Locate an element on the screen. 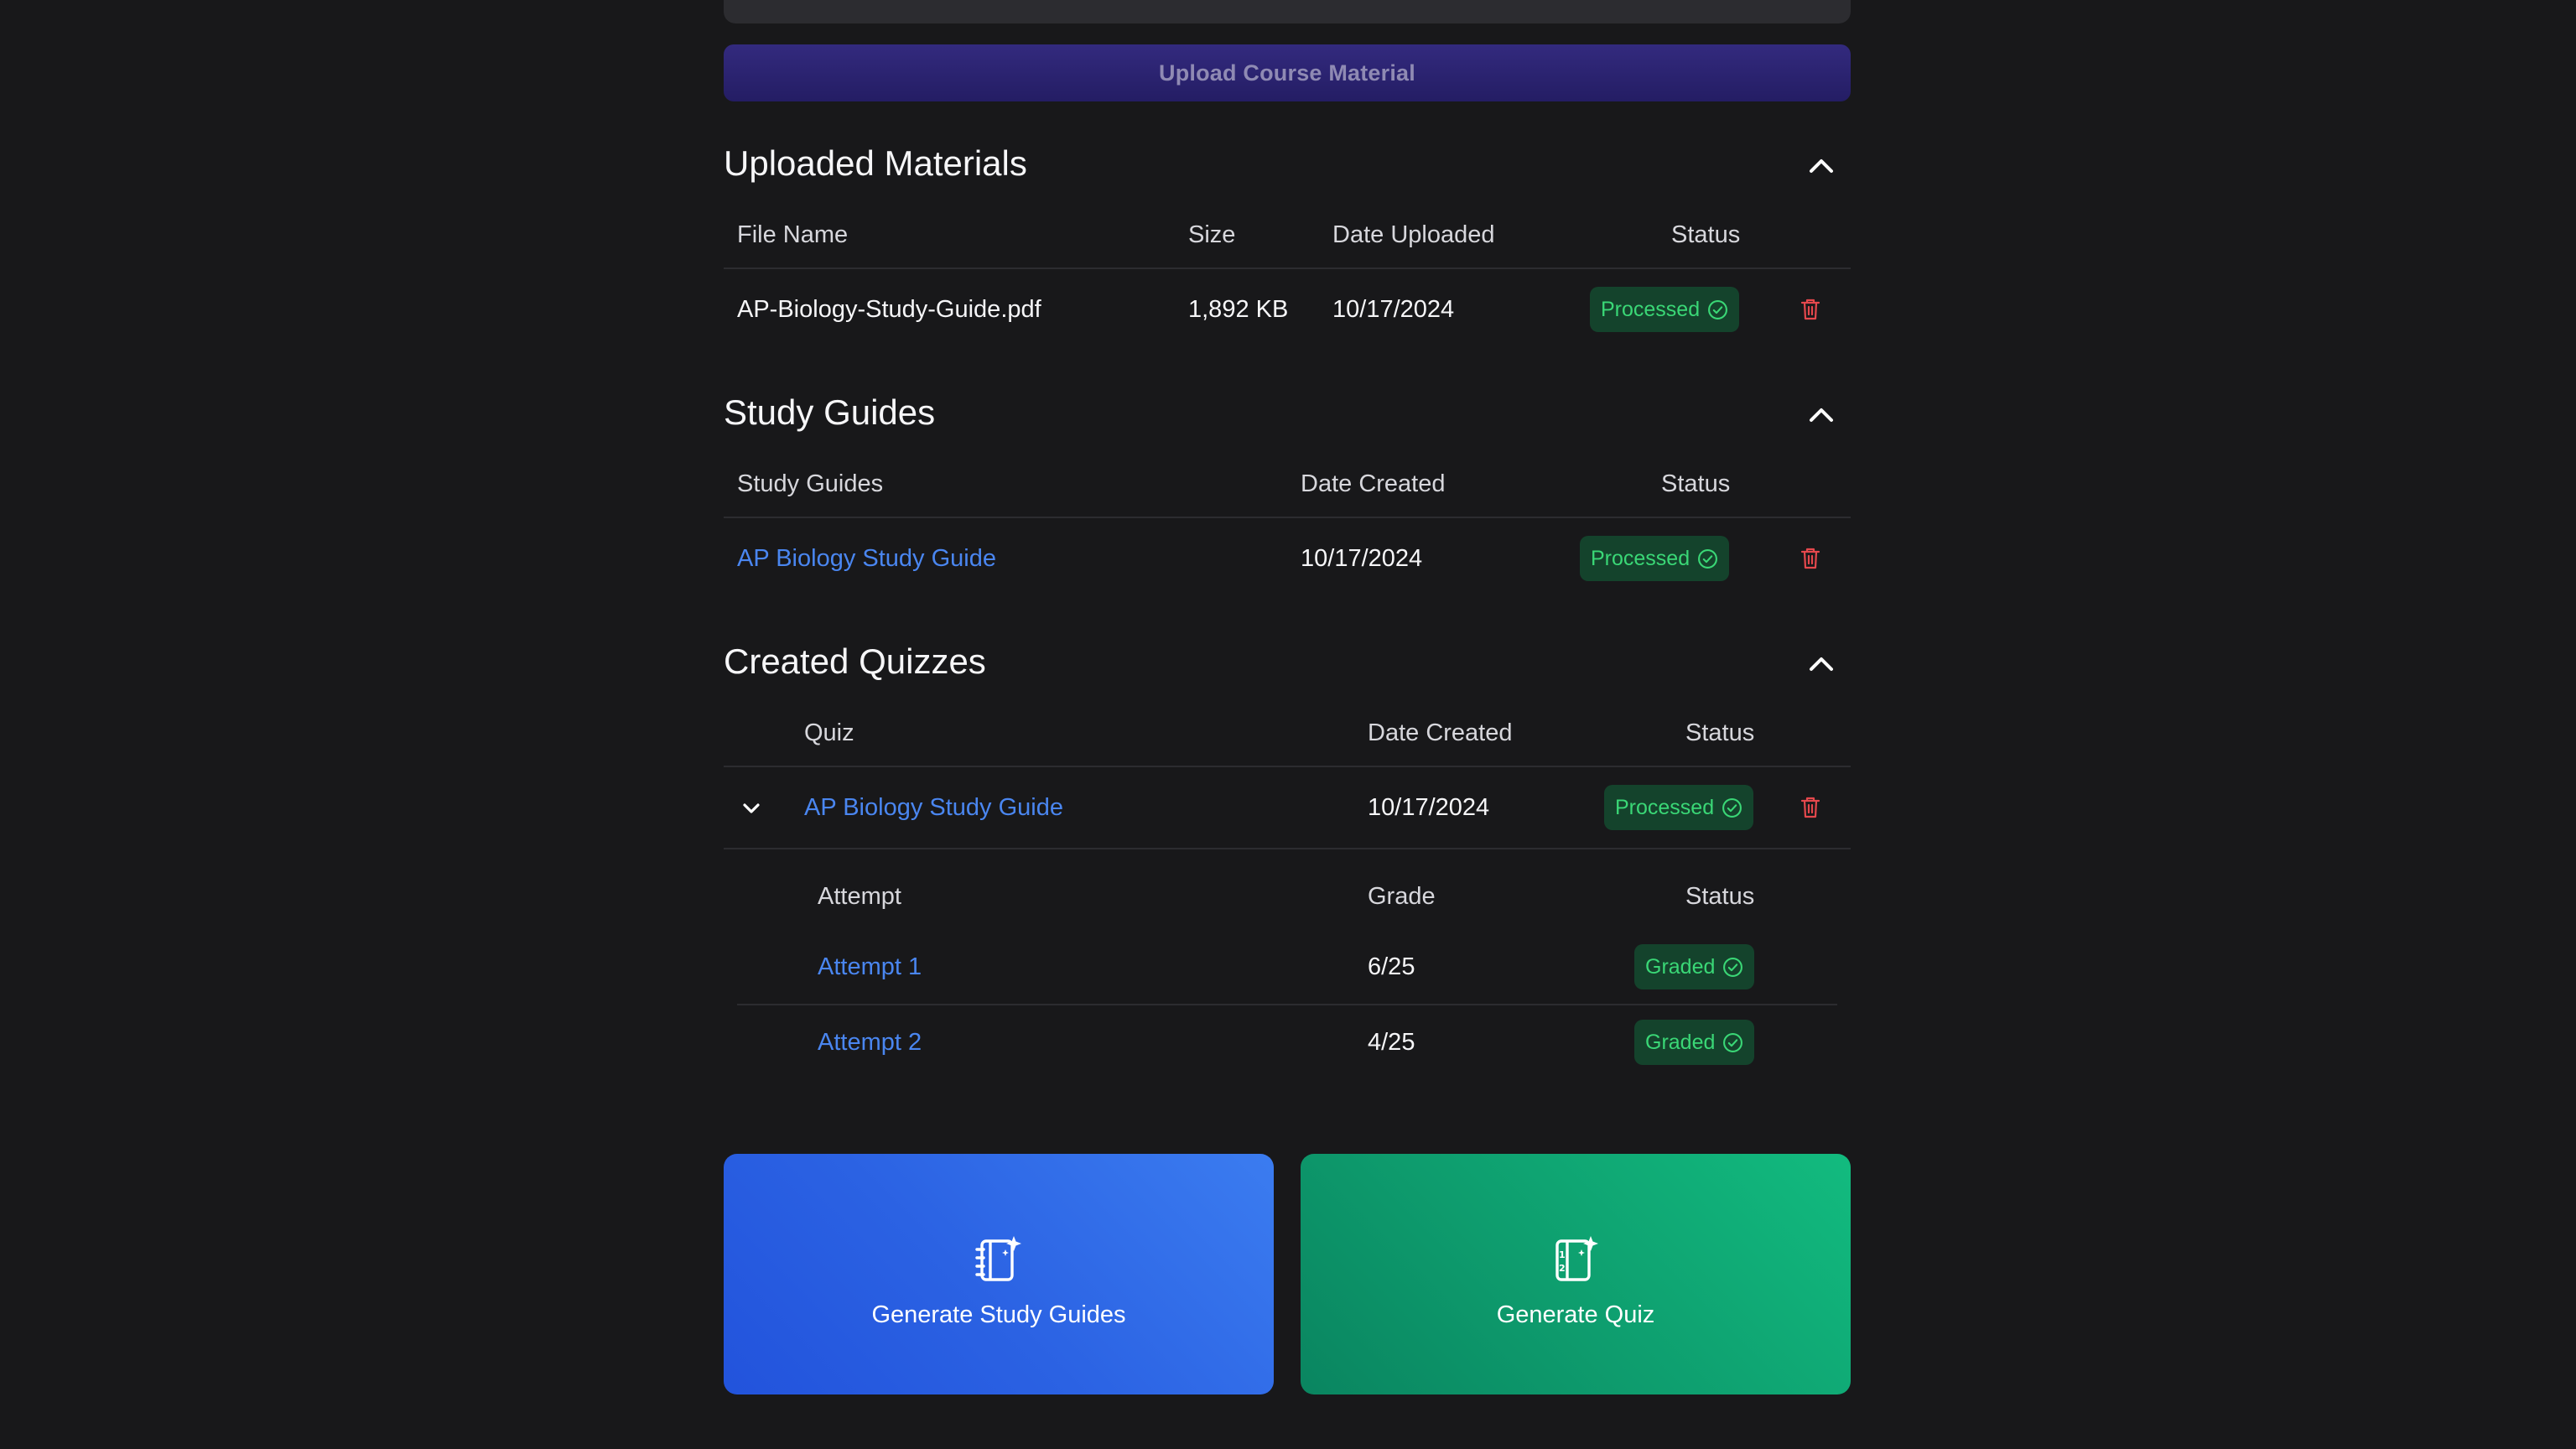 This screenshot has width=2576, height=1449. generate-quiz-label: Generate Quiz is located at coordinates (1575, 1314).